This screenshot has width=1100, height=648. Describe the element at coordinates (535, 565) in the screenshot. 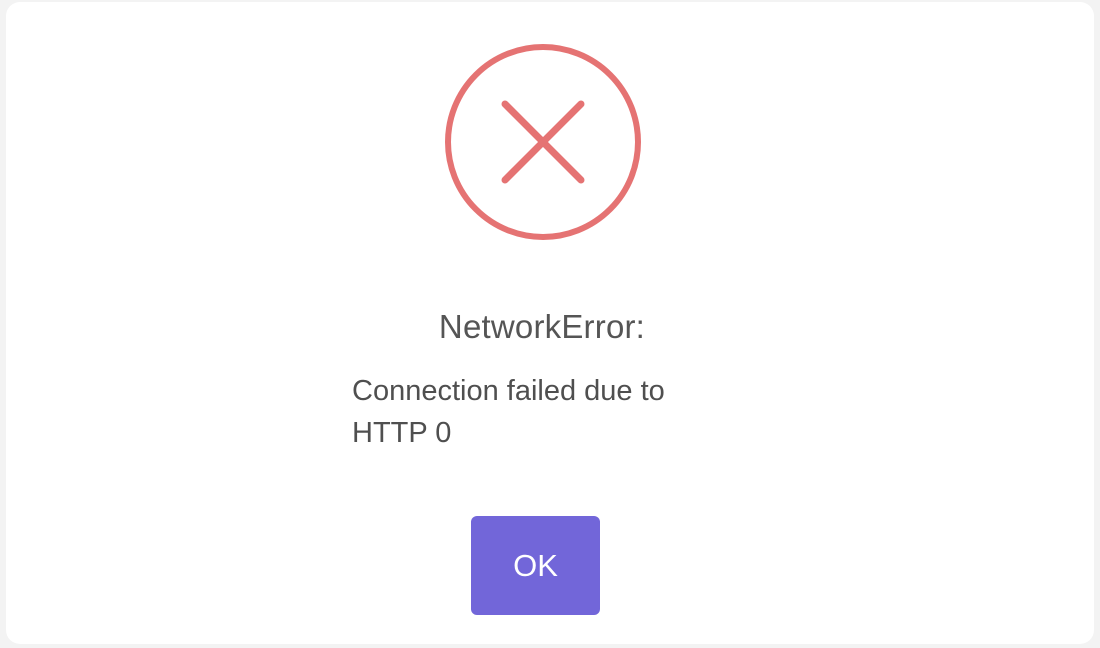

I see `ok-button: OK` at that location.